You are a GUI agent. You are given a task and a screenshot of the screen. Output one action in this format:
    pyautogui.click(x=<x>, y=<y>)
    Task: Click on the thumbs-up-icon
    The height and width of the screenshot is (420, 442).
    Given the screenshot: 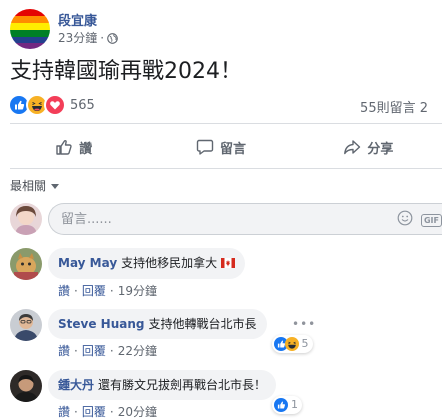 What is the action you would take?
    pyautogui.click(x=64, y=147)
    